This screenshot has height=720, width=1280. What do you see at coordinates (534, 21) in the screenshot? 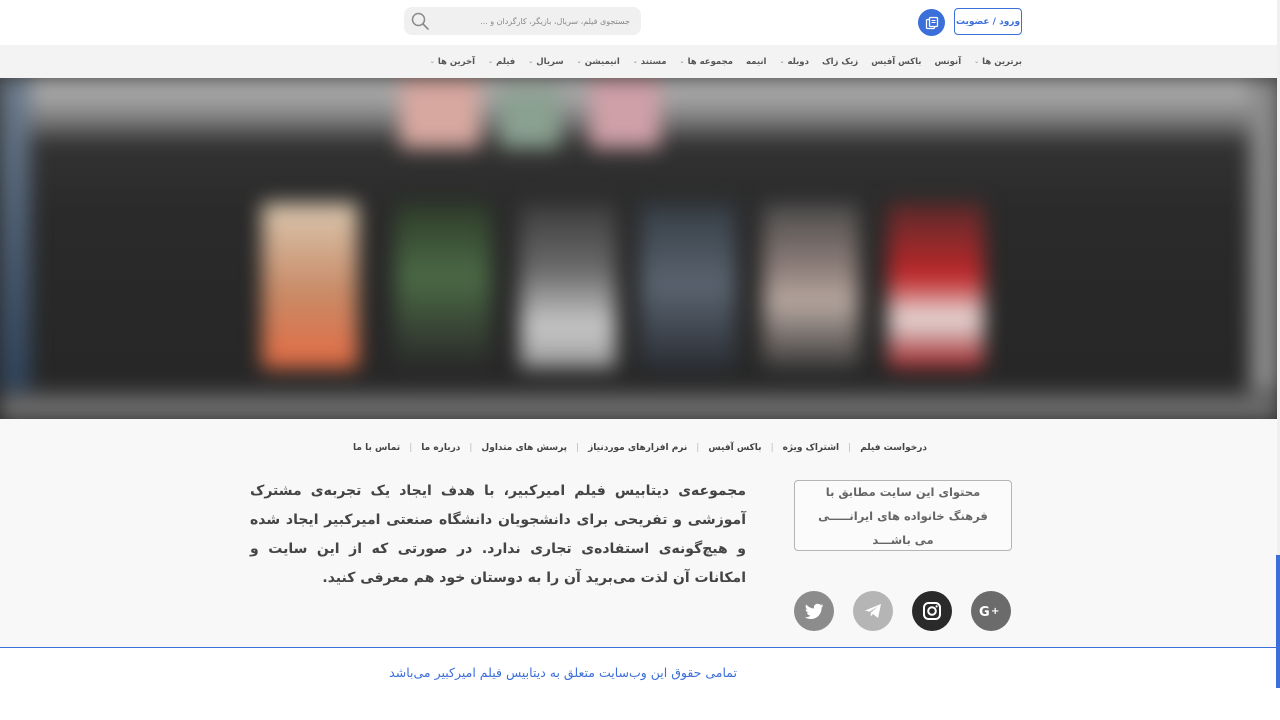
I see `search-input` at bounding box center [534, 21].